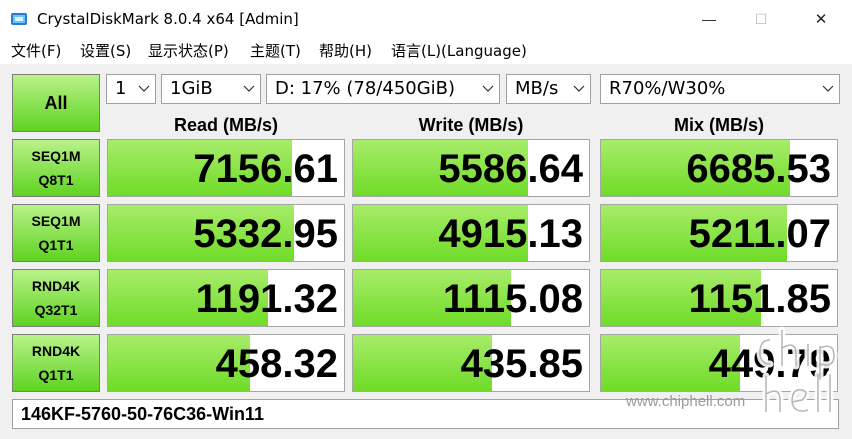 Image resolution: width=852 pixels, height=439 pixels. I want to click on write-result-cell: 435.85, so click(471, 363).